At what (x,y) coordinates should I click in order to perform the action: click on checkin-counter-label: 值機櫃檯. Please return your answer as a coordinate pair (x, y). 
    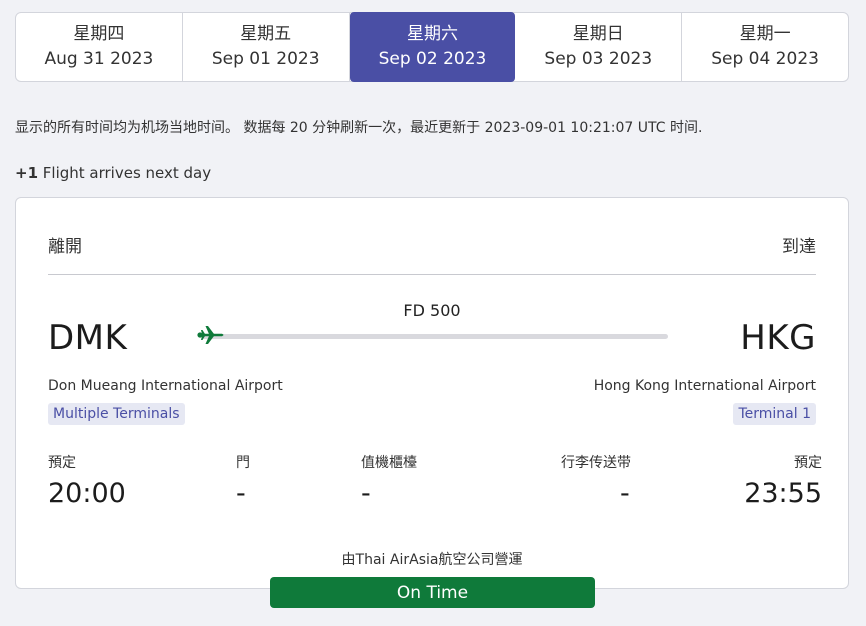
    Looking at the image, I should click on (389, 463).